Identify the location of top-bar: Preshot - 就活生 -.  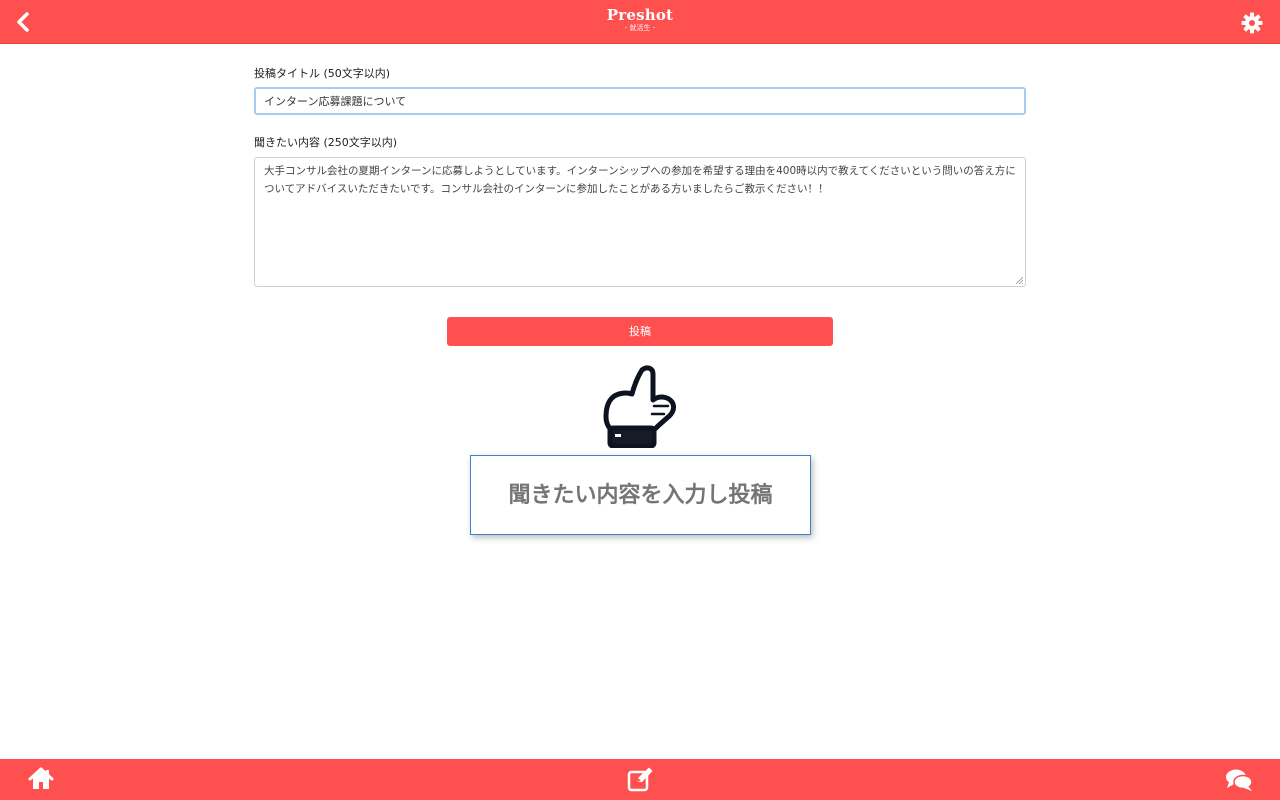
(640, 22).